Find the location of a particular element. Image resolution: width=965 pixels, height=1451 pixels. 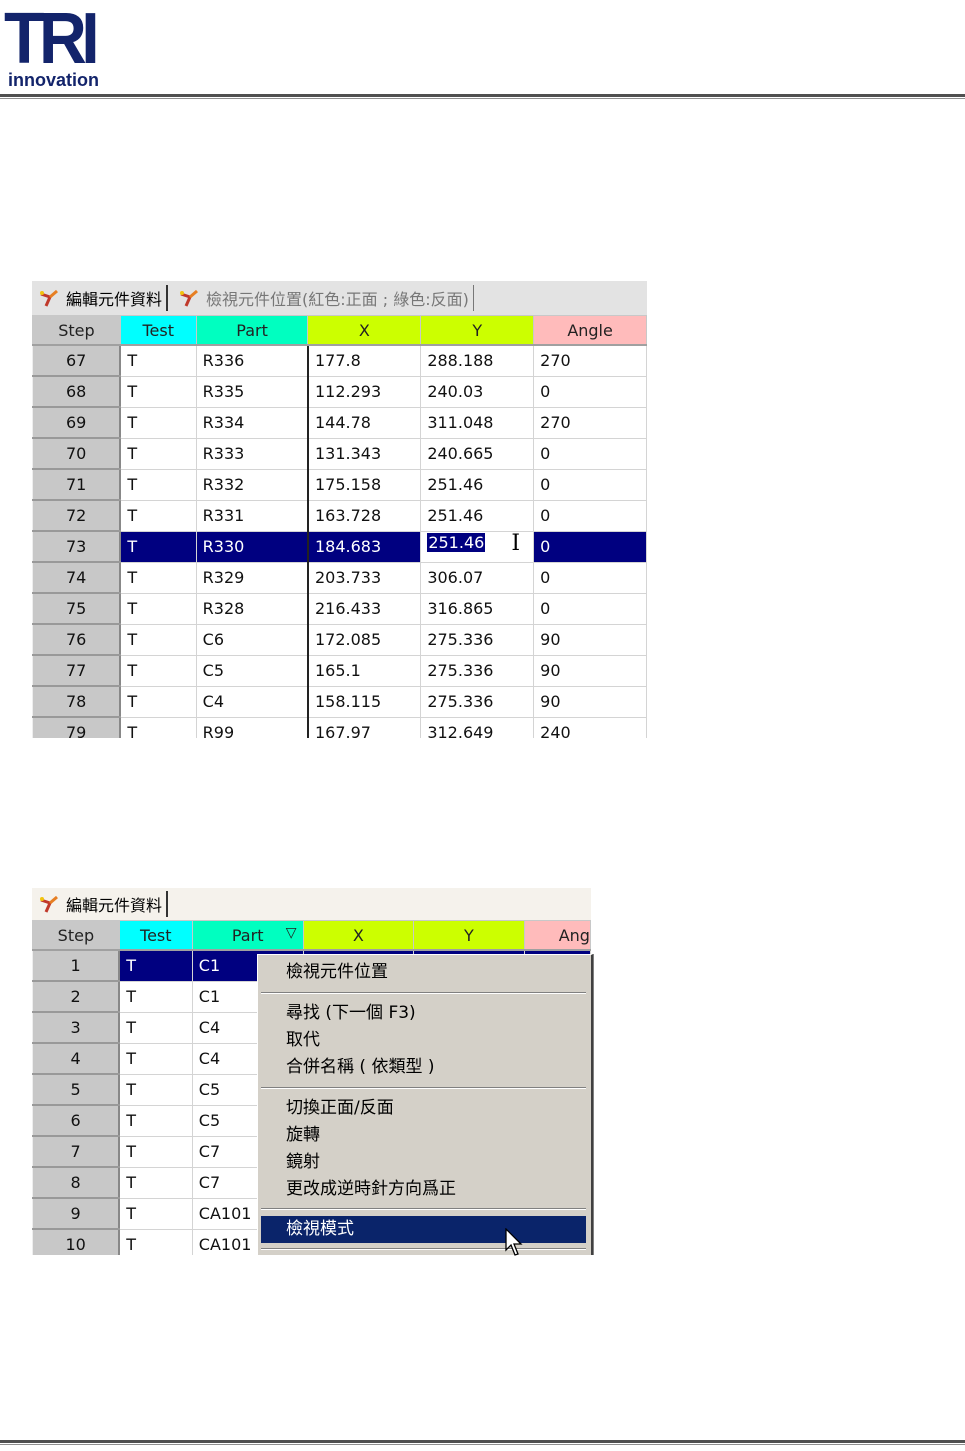

cell-part: R333 is located at coordinates (252, 453).